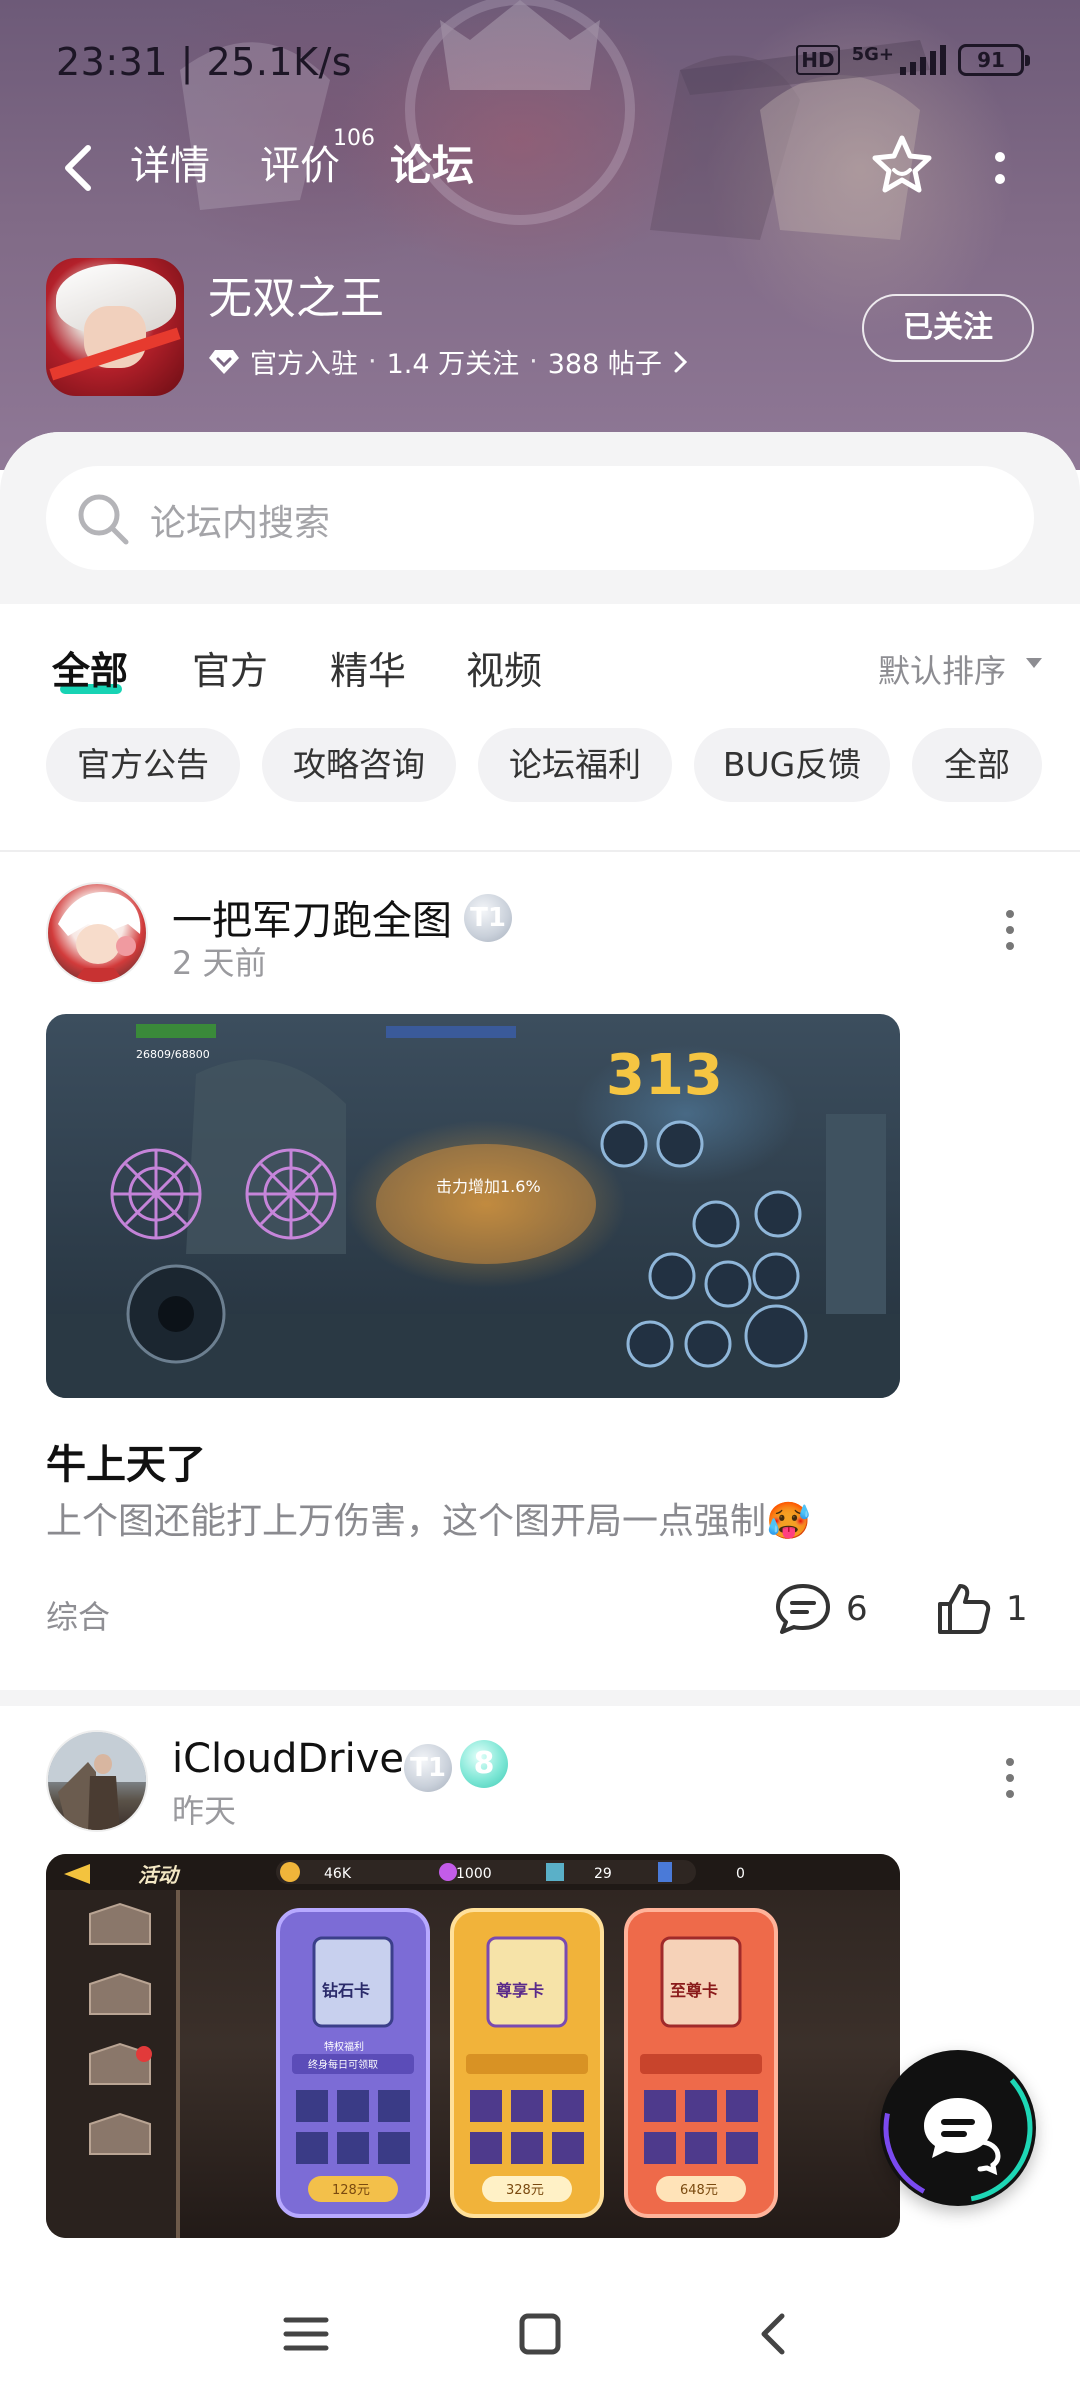  Describe the element at coordinates (126, 1461) in the screenshot. I see `post-title: 牛上天了` at that location.